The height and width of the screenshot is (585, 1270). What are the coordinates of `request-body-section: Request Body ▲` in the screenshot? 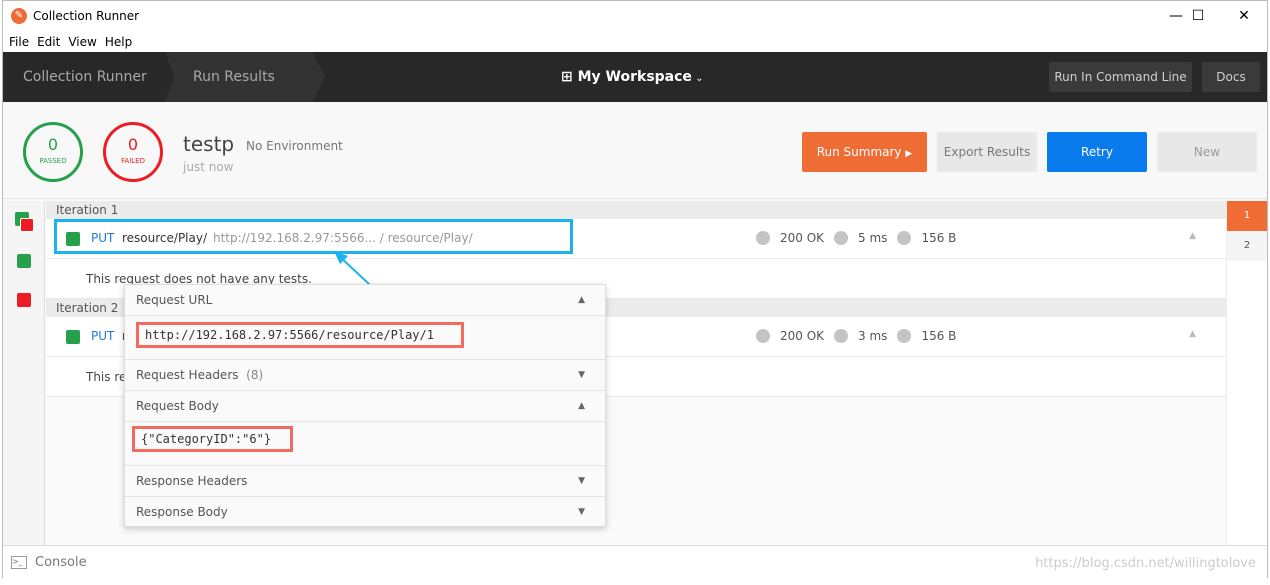 It's located at (365, 406).